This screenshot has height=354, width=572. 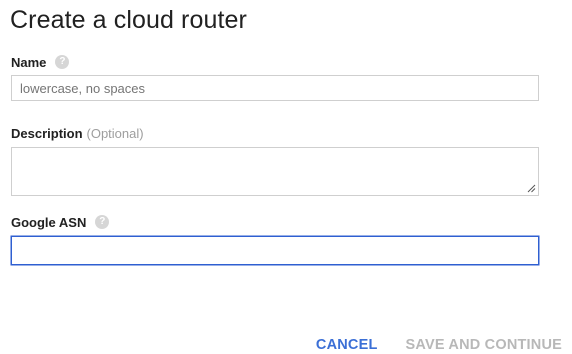 I want to click on cancel-button: CANCEL, so click(x=347, y=345).